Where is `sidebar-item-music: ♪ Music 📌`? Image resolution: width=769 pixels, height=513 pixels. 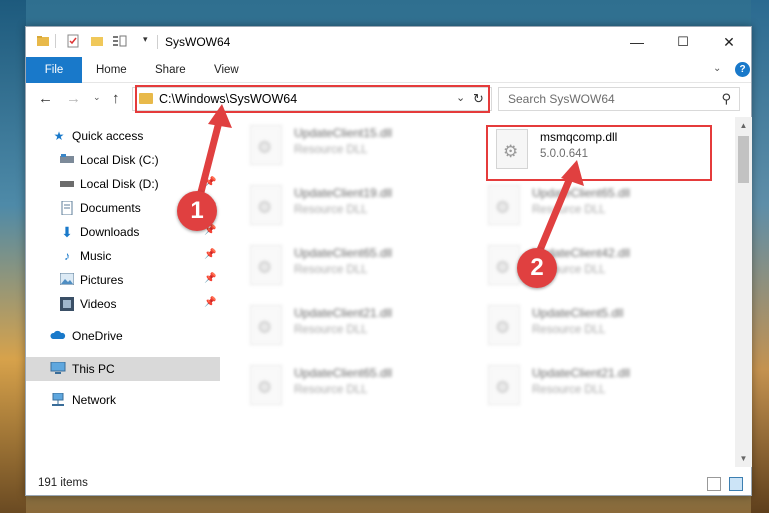 sidebar-item-music: ♪ Music 📌 is located at coordinates (123, 256).